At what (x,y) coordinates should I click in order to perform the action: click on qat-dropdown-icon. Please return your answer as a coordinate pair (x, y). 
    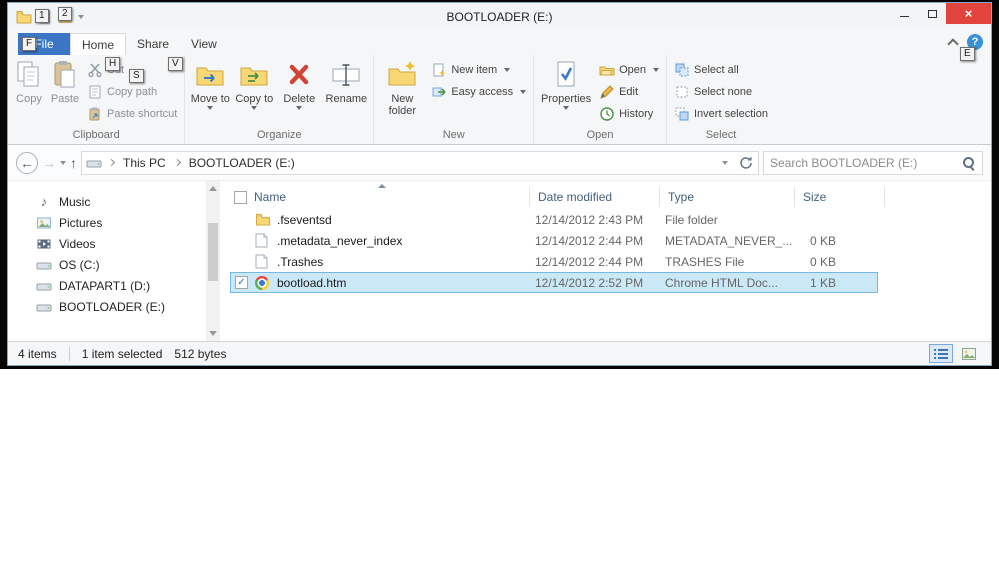
    Looking at the image, I should click on (81, 16).